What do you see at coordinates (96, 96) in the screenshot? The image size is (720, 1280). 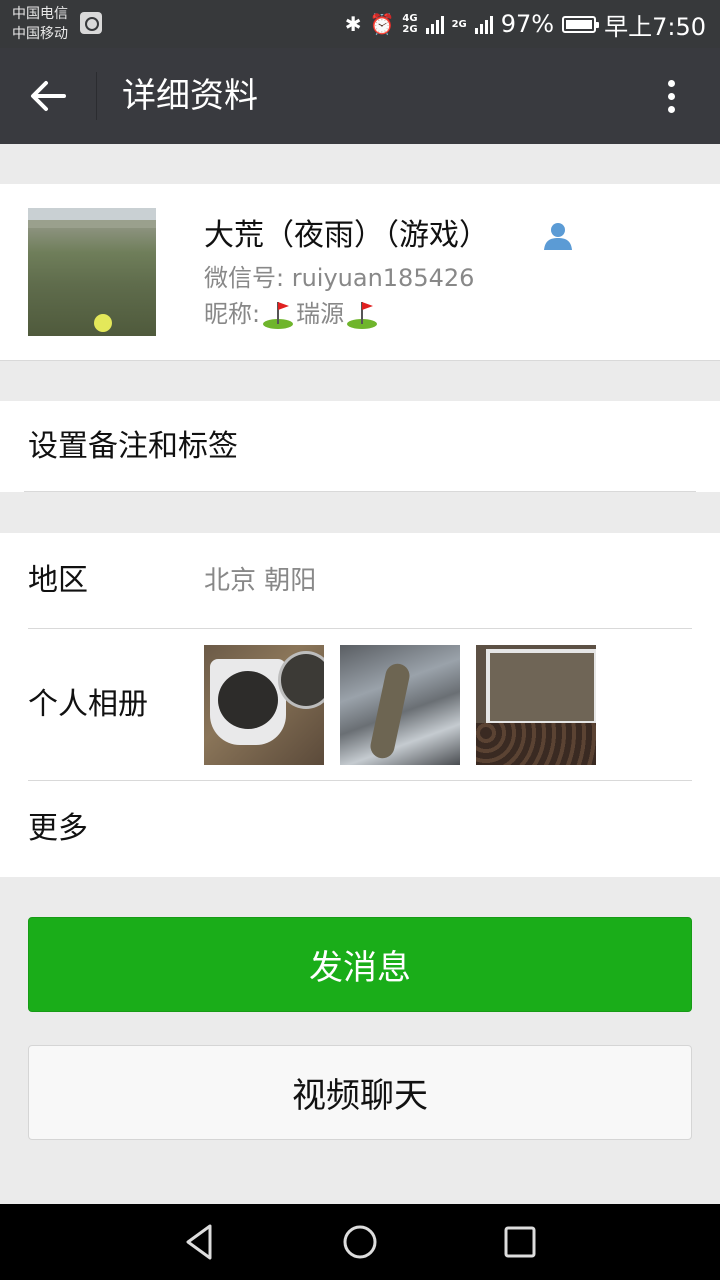 I see `title-divider` at bounding box center [96, 96].